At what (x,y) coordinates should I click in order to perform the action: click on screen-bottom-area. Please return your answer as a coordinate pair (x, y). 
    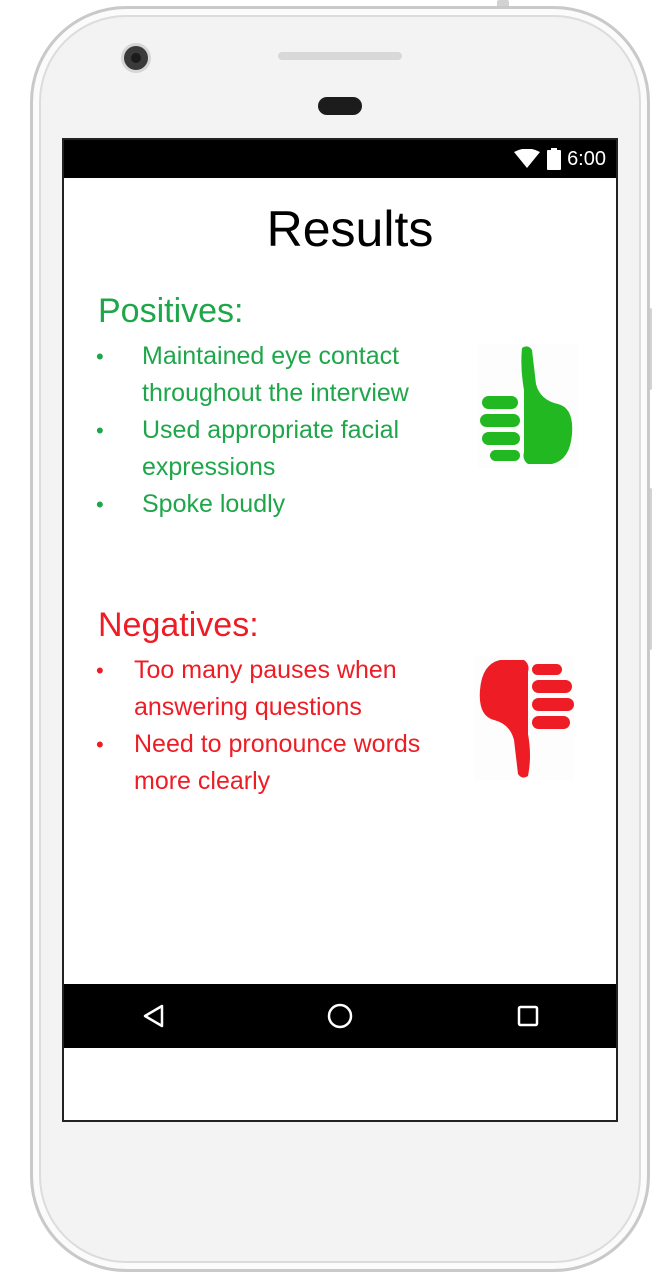
    Looking at the image, I should click on (340, 1084).